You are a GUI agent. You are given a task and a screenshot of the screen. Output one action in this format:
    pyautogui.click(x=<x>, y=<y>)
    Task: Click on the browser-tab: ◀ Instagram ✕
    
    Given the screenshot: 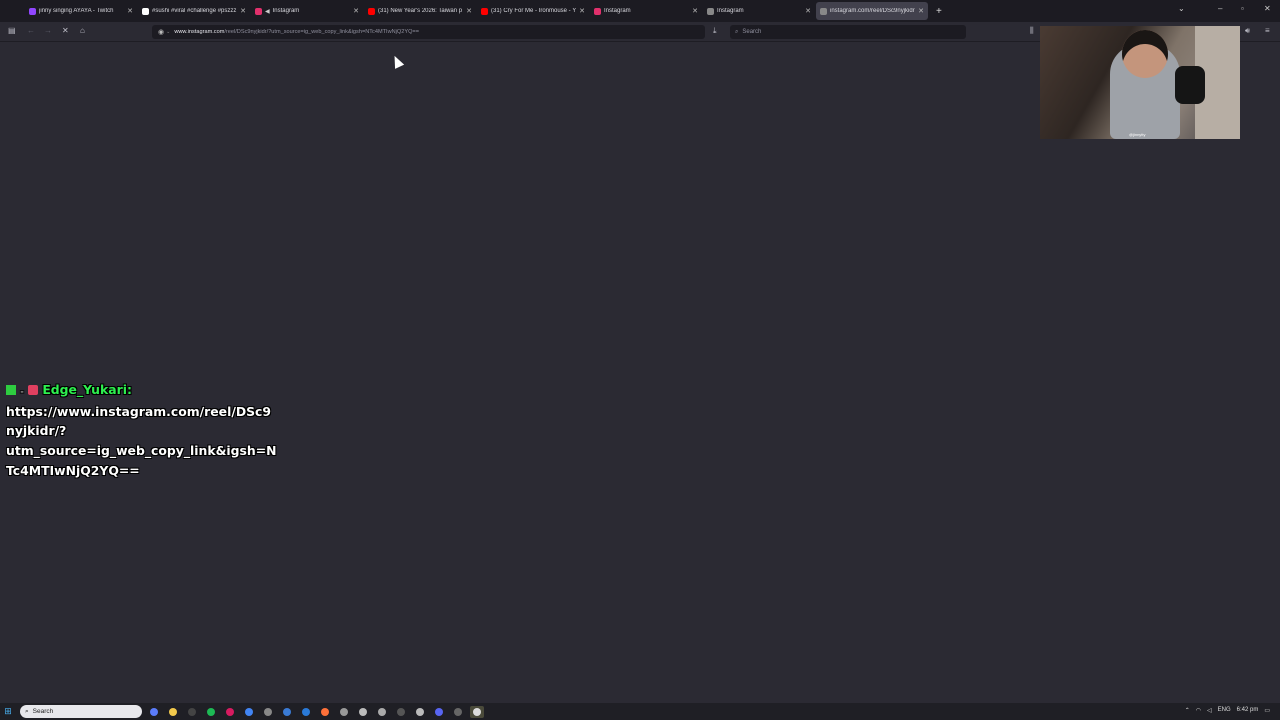 What is the action you would take?
    pyautogui.click(x=307, y=11)
    